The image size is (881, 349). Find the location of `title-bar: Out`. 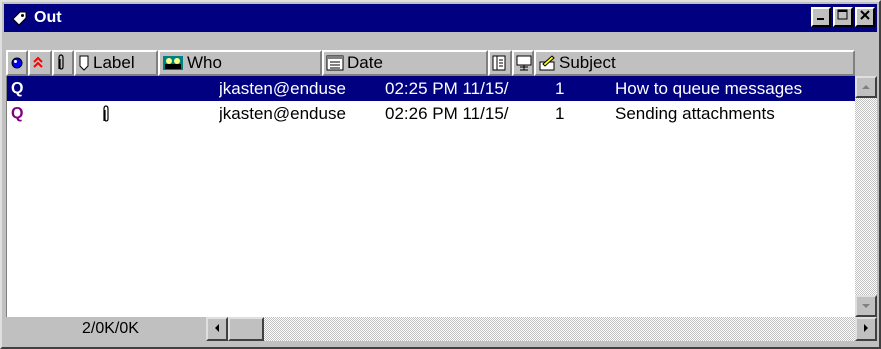

title-bar: Out is located at coordinates (440, 18).